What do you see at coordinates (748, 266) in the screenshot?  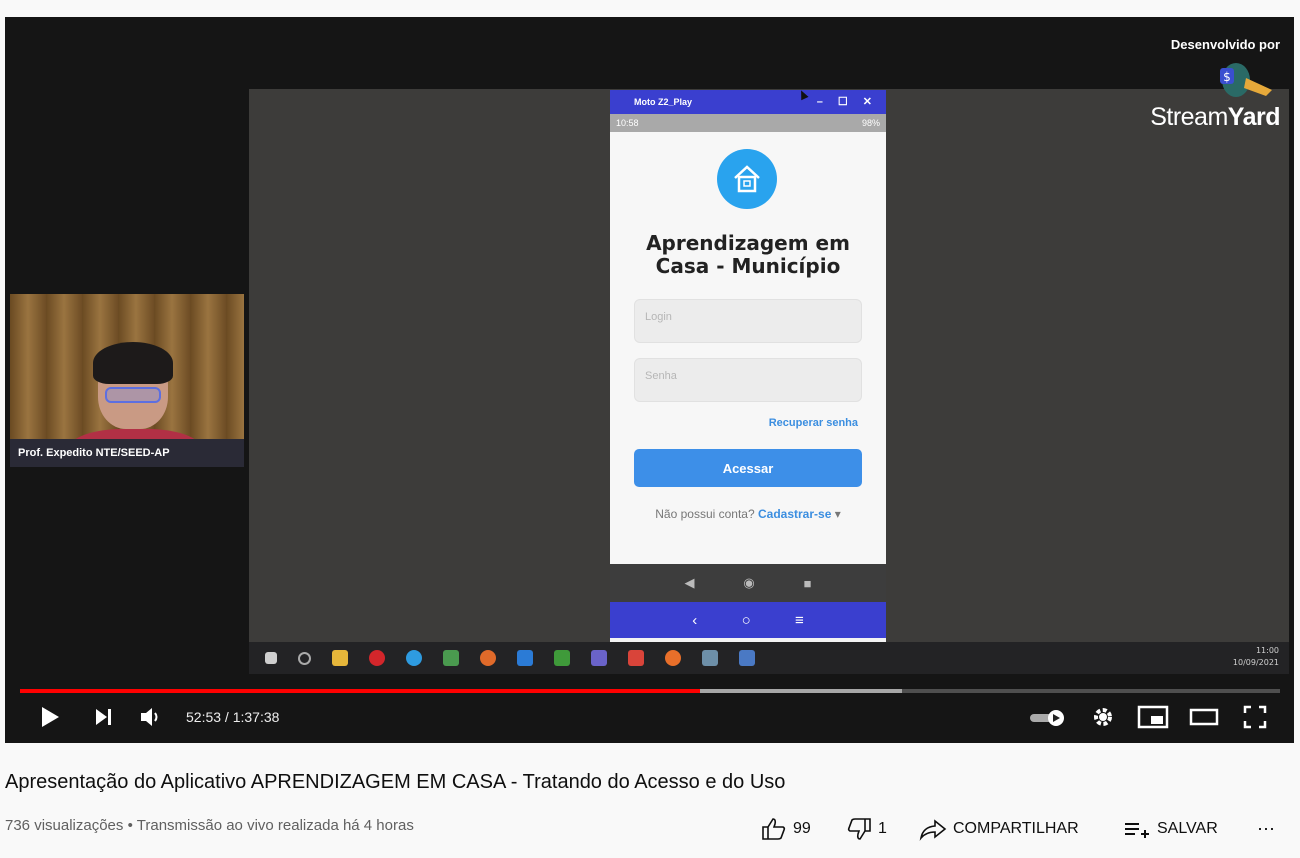 I see `app-title-line2: Casa - Município` at bounding box center [748, 266].